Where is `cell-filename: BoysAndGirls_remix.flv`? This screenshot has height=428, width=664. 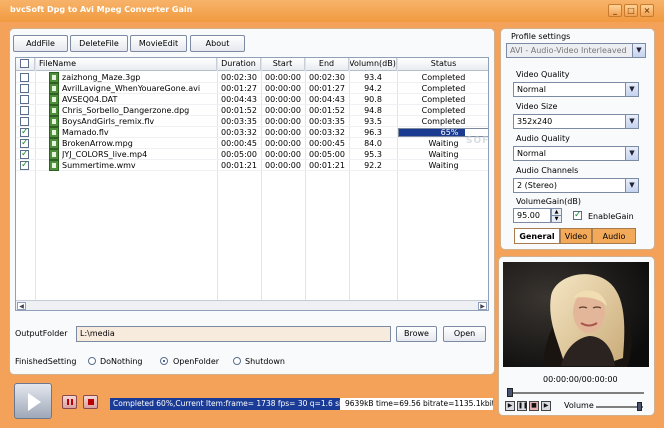
cell-filename: BoysAndGirls_remix.flv is located at coordinates (108, 121).